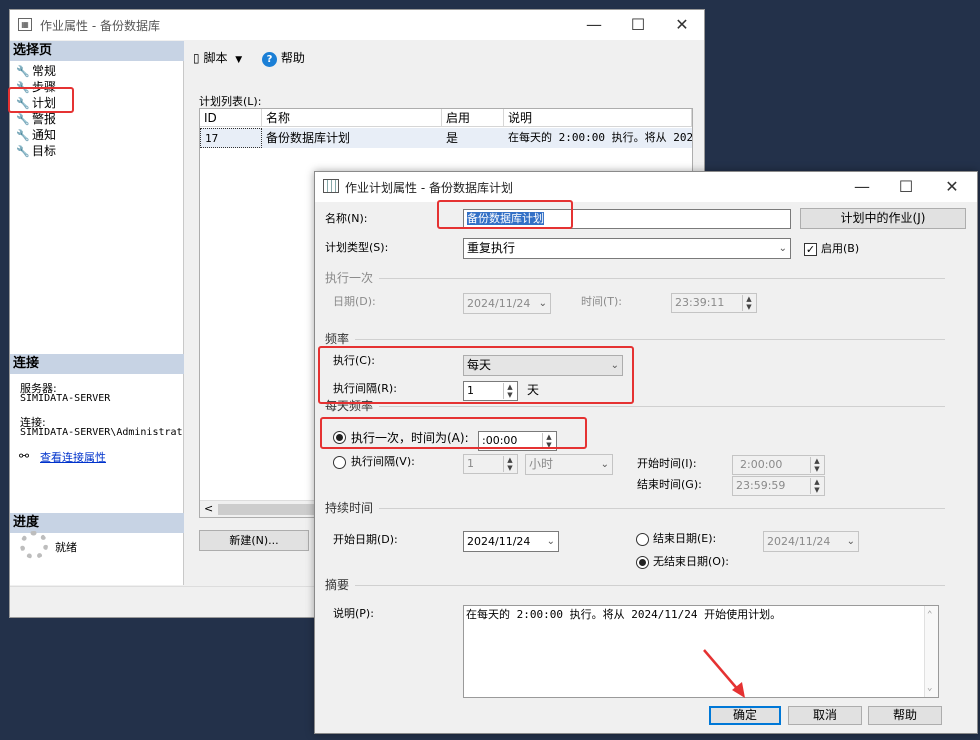  I want to click on time-spinner: ▲ ▼, so click(748, 303).